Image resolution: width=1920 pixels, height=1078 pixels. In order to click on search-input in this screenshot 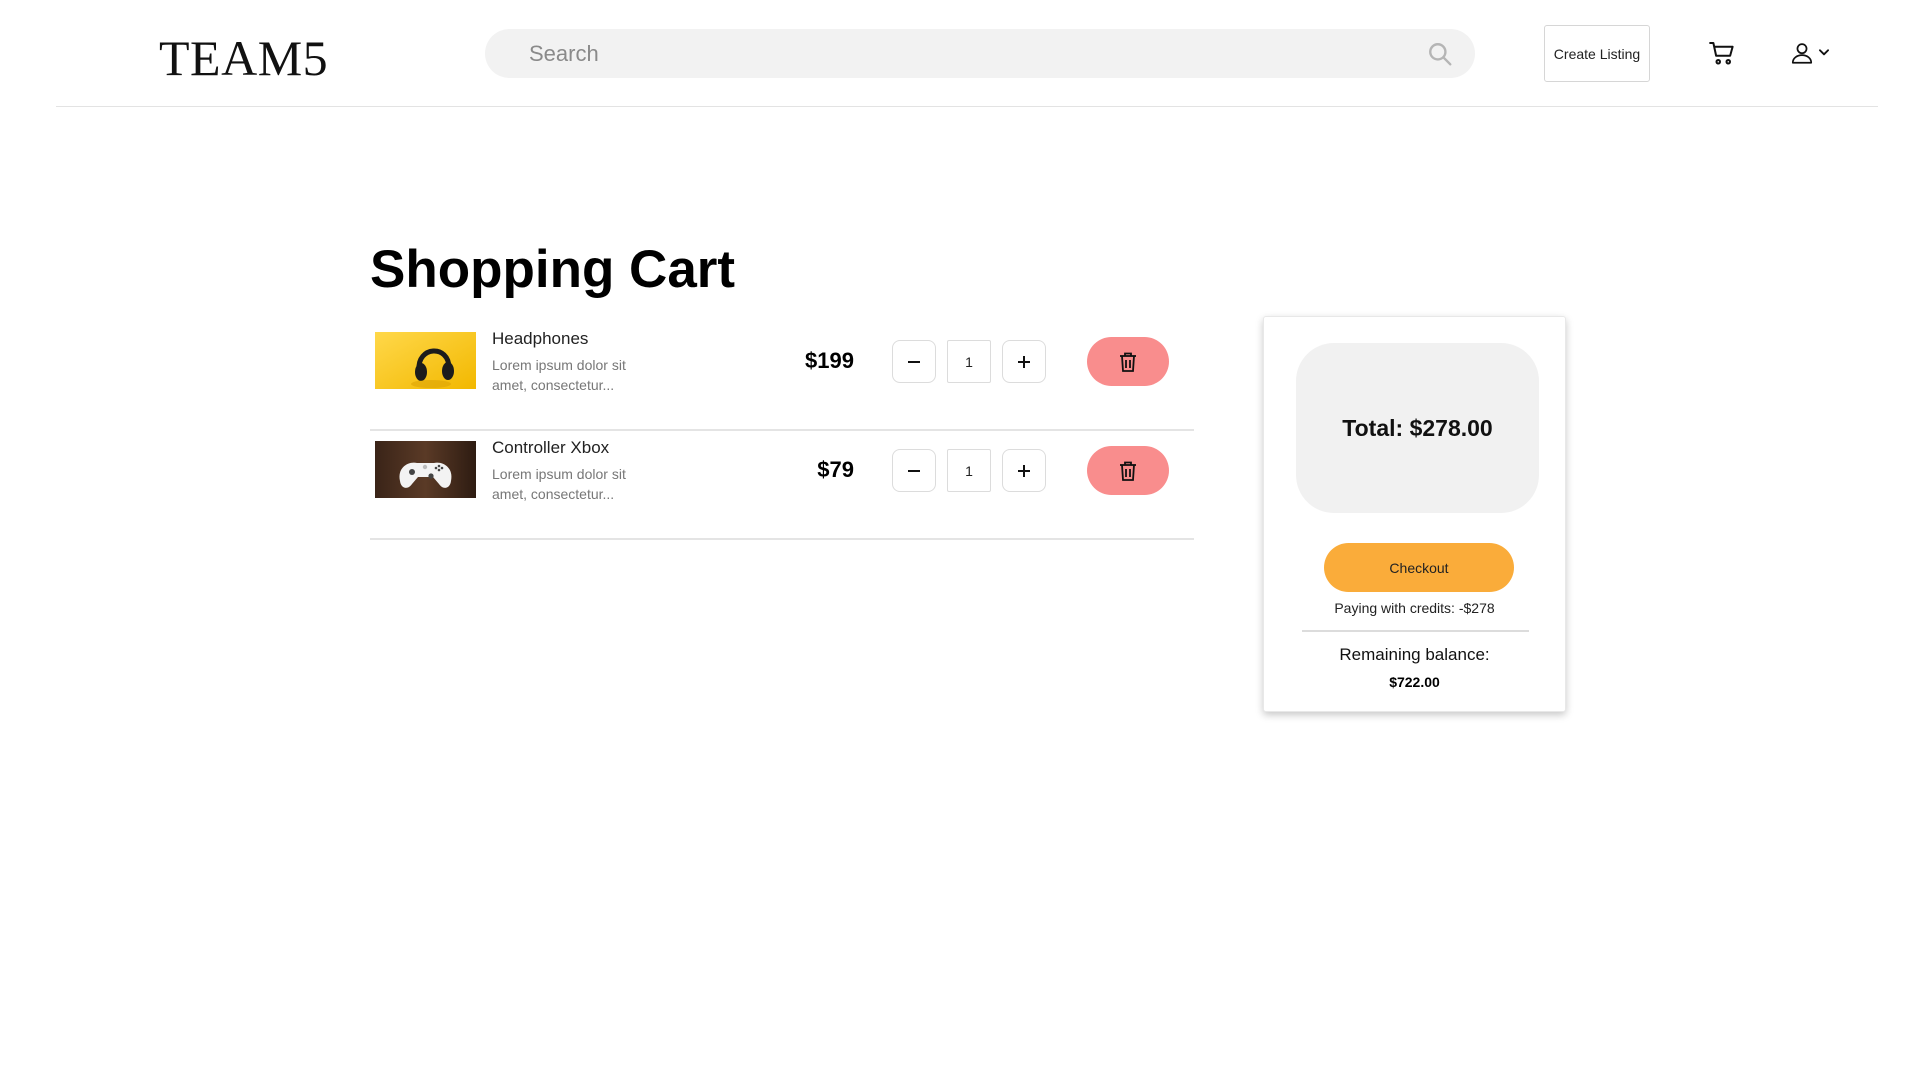, I will do `click(980, 53)`.